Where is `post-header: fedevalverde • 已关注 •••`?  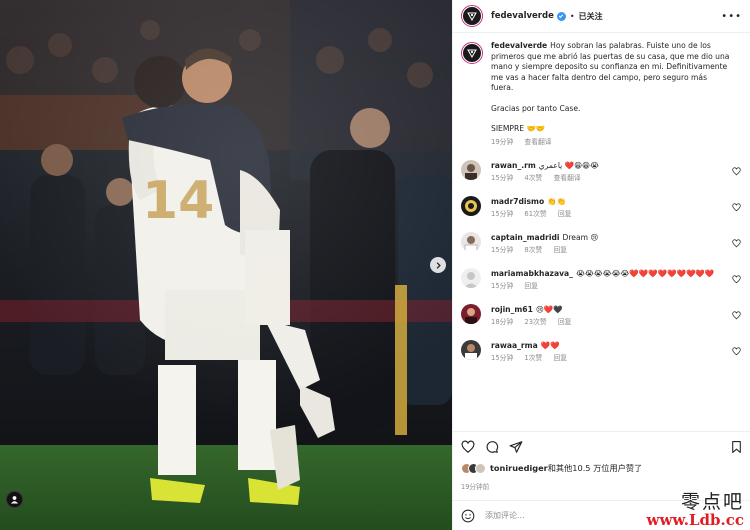
post-header: fedevalverde • 已关注 ••• is located at coordinates (601, 16).